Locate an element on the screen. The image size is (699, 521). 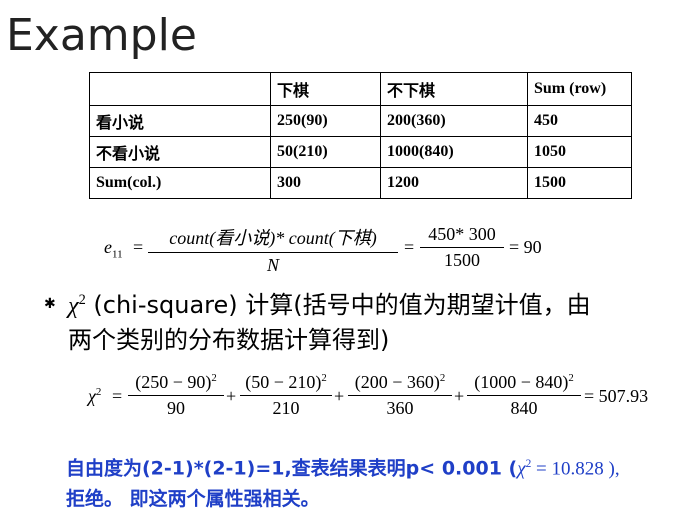
fraction-denominator: 90 is located at coordinates (176, 408).